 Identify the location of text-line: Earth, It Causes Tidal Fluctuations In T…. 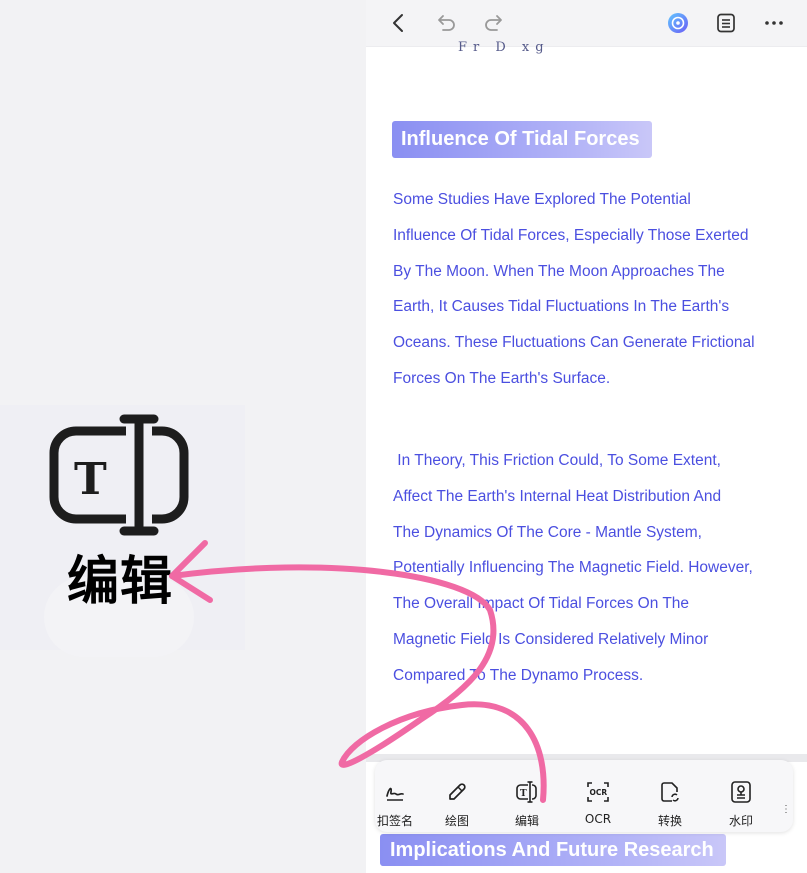
(561, 307).